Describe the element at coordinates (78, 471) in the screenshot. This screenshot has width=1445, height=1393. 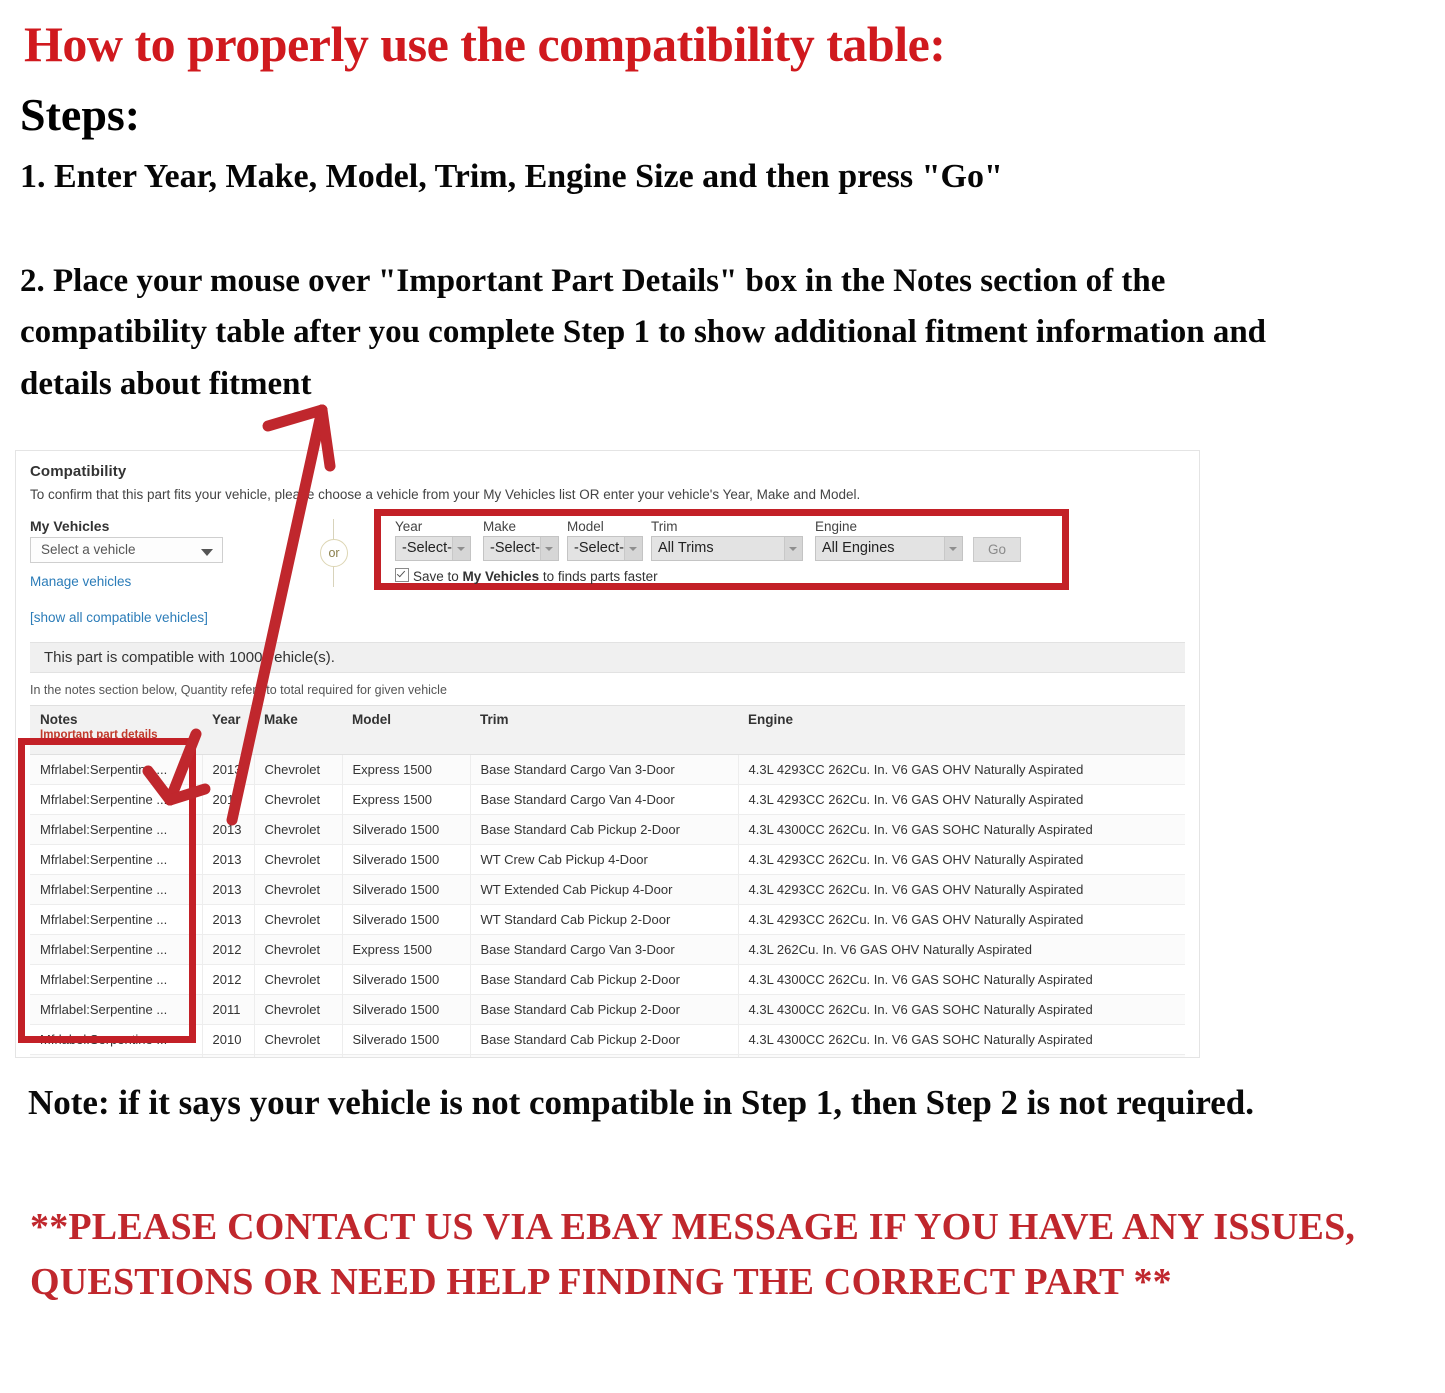
I see `compatibility-heading: Compatibility` at that location.